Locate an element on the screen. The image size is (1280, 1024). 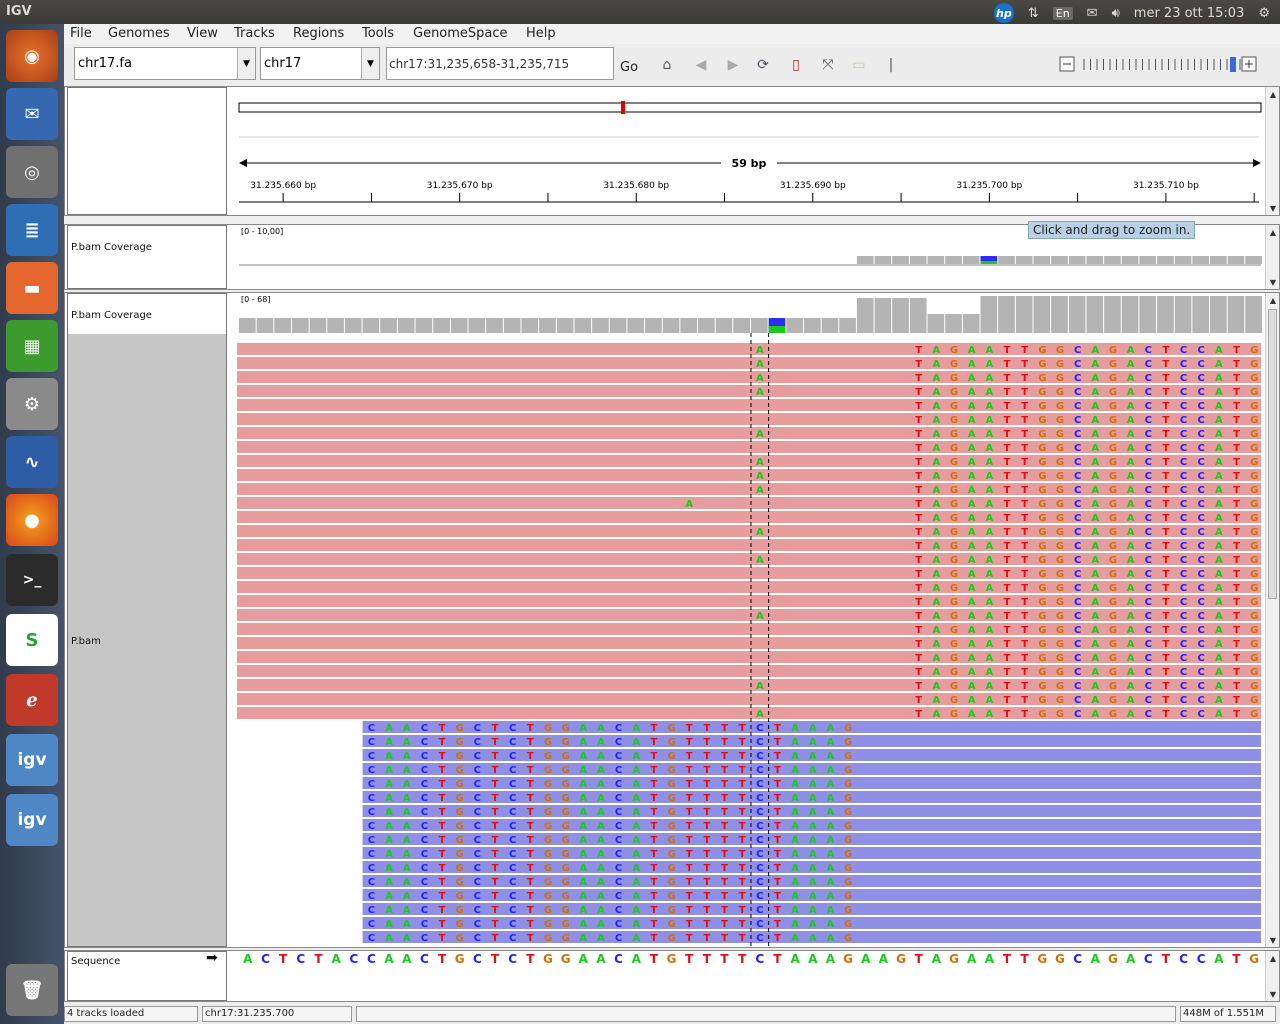
writer-icon: ≣ is located at coordinates (32, 230).